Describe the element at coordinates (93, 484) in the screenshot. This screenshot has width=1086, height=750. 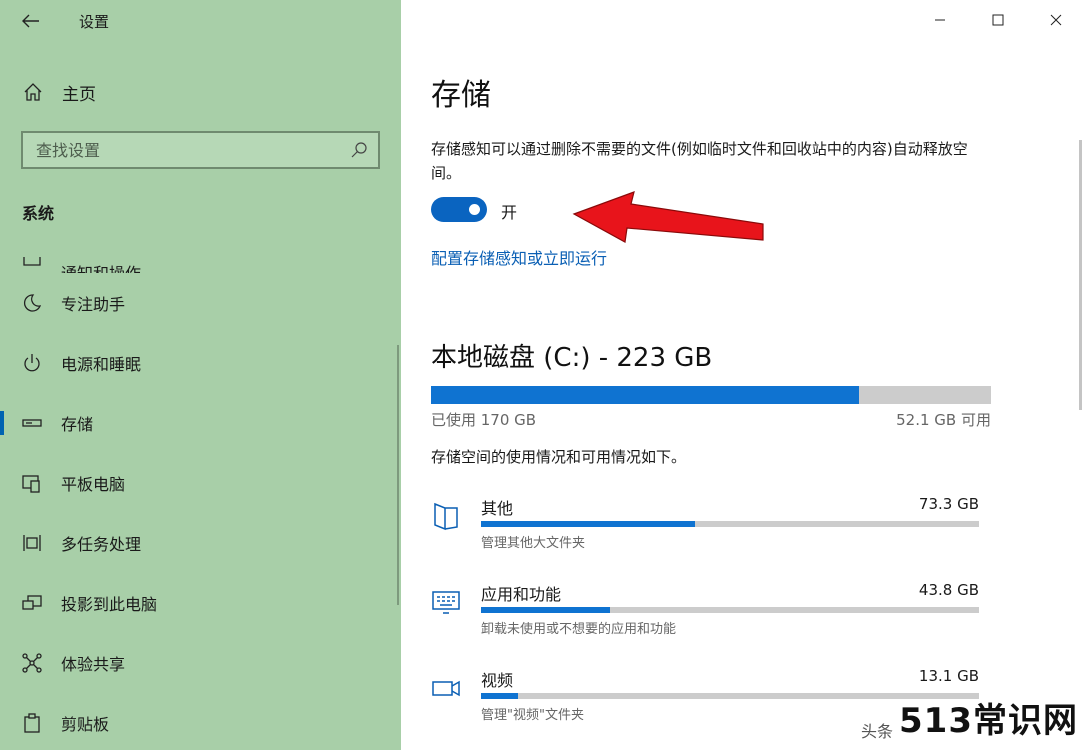
I see `sidebar-item-label: 平板电脑` at that location.